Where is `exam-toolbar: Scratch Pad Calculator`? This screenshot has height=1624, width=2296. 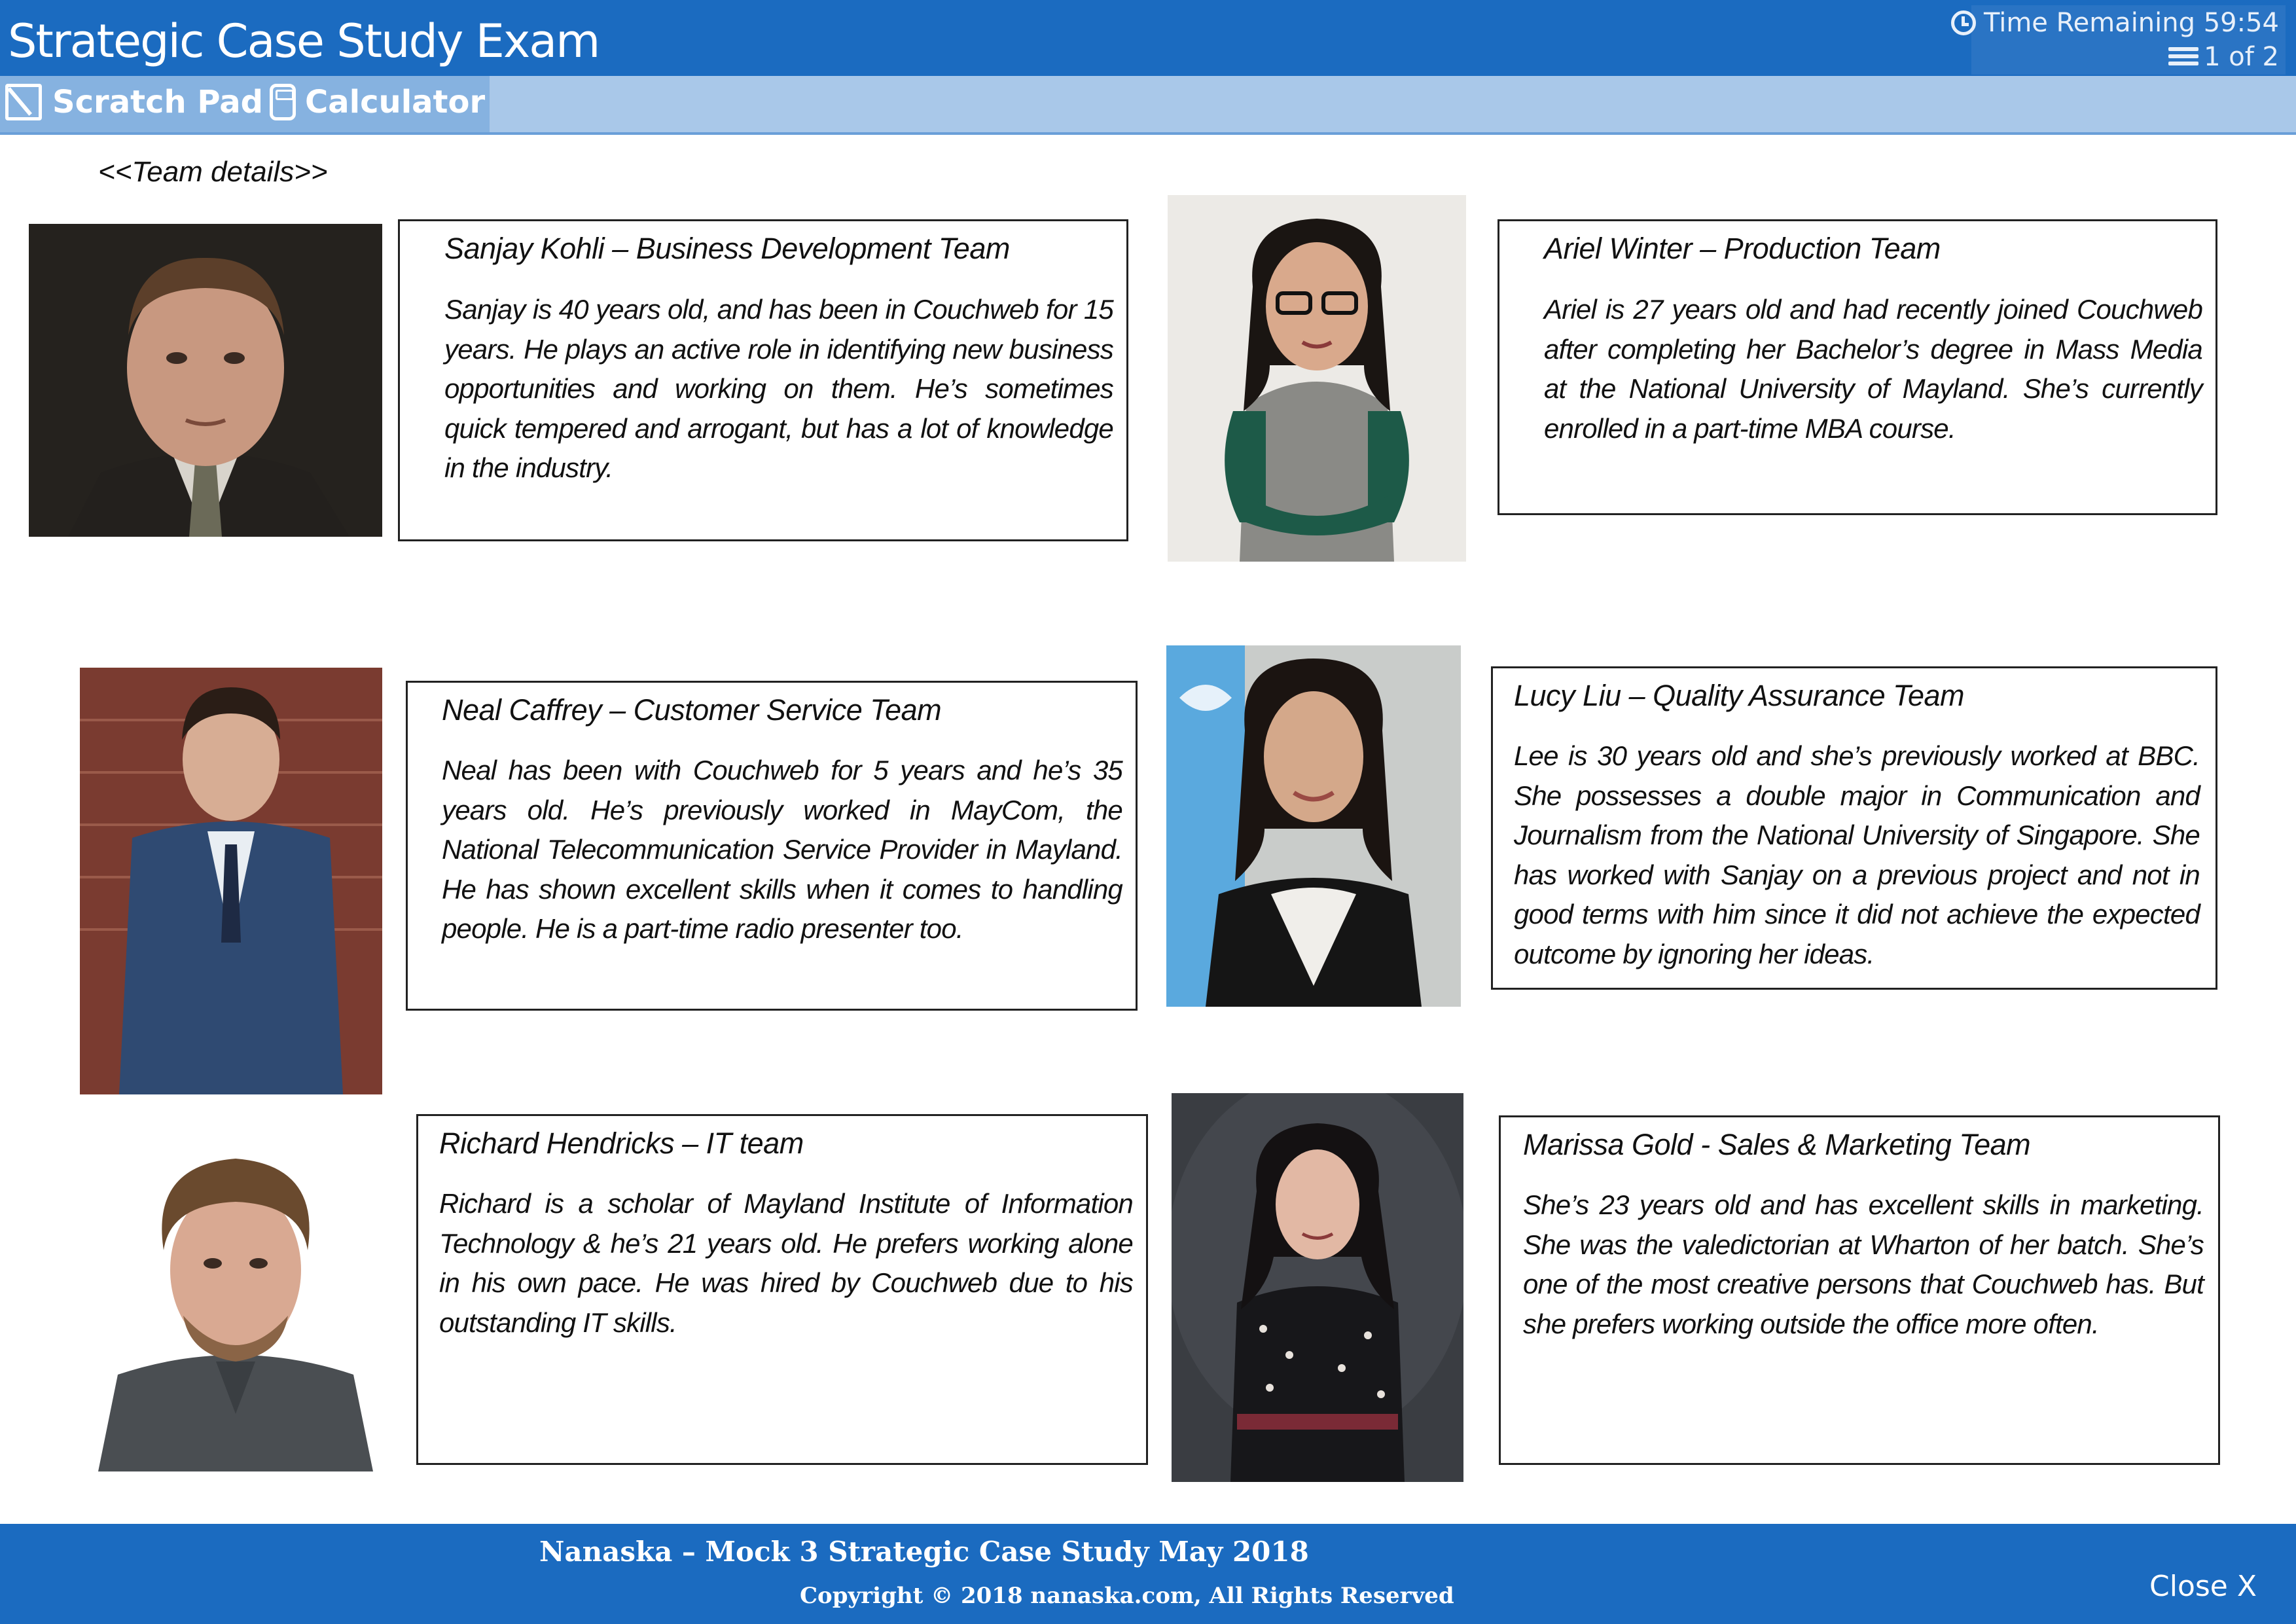 exam-toolbar: Scratch Pad Calculator is located at coordinates (1148, 105).